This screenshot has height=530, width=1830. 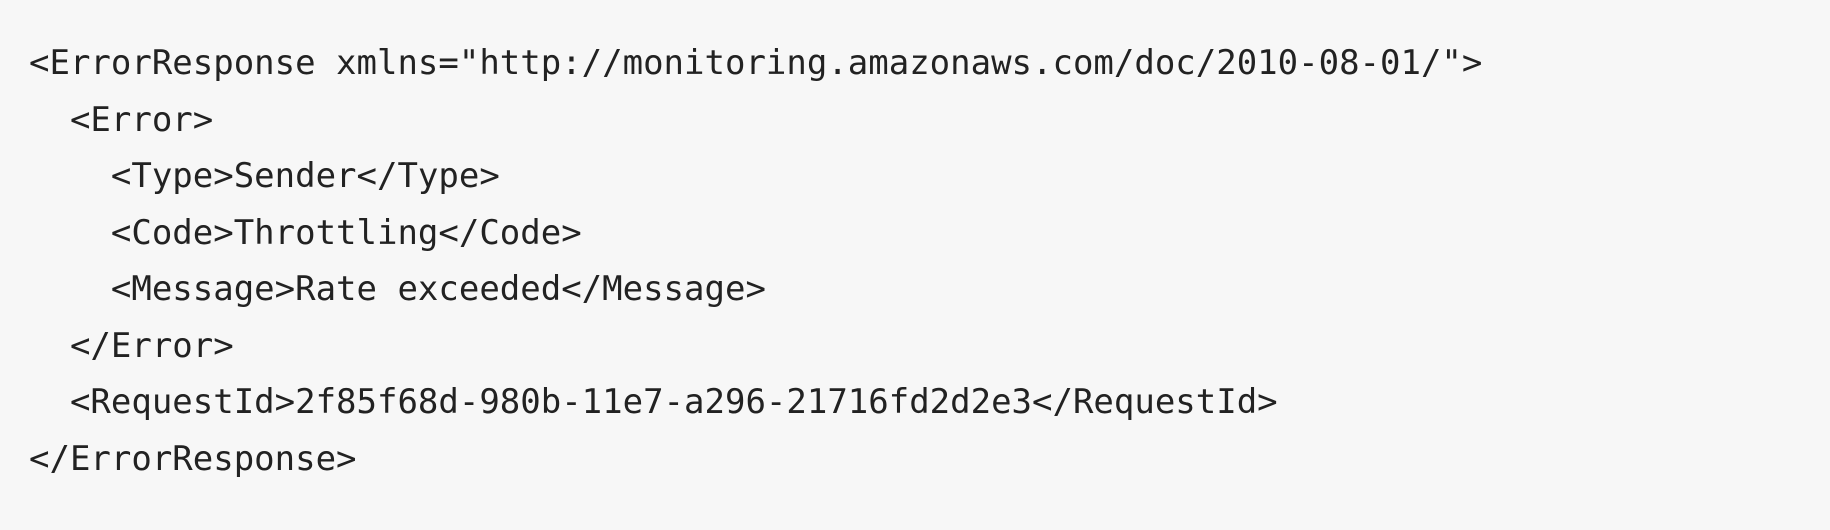 I want to click on code-line-error-response-close: </ErrorResponse>, so click(x=193, y=458).